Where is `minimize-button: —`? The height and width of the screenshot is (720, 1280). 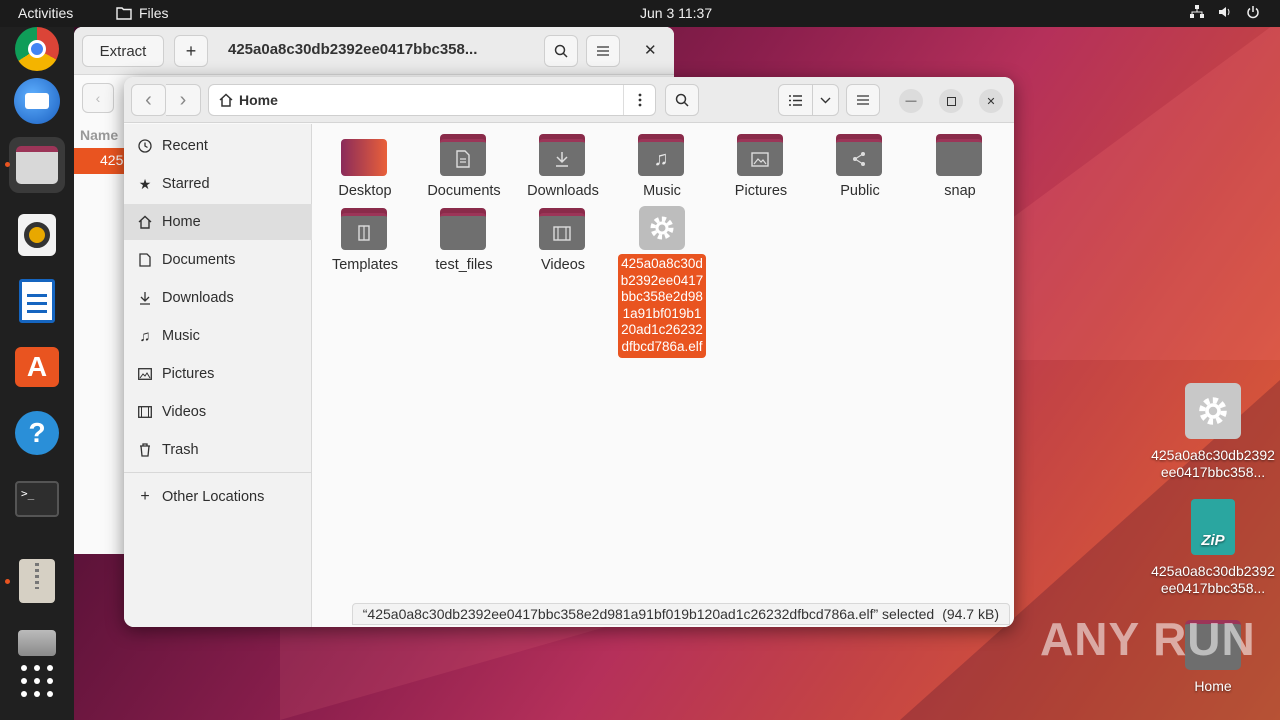 minimize-button: — is located at coordinates (911, 101).